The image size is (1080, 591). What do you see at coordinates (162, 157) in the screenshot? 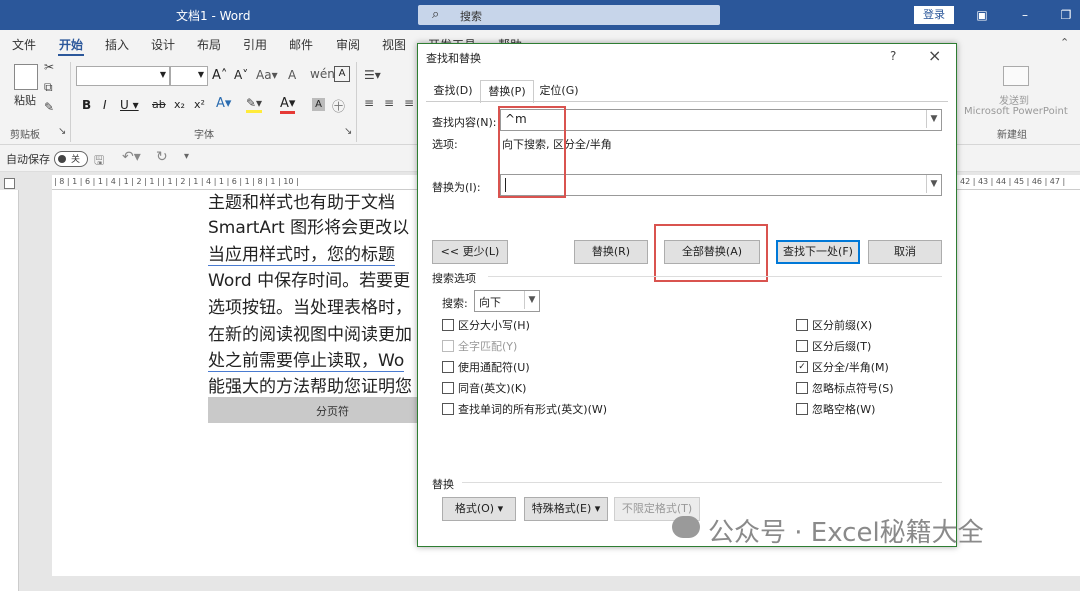
I see `redo-icon: ↻` at bounding box center [162, 157].